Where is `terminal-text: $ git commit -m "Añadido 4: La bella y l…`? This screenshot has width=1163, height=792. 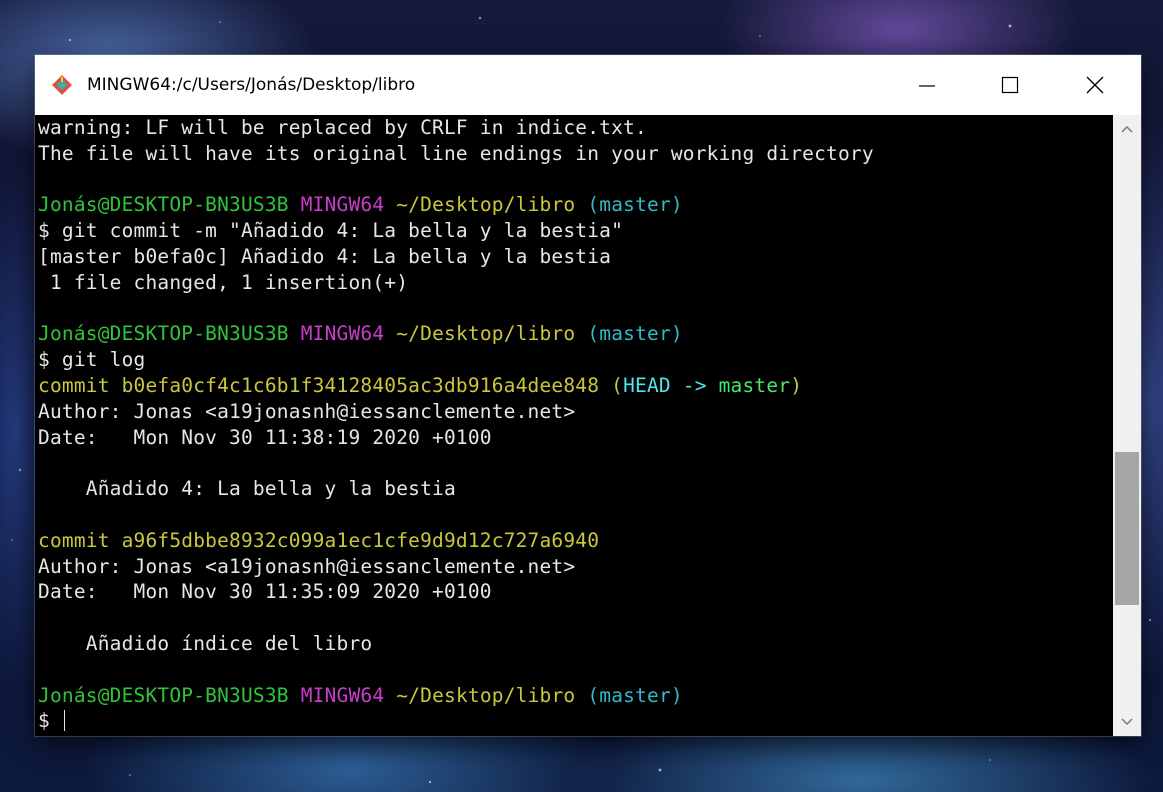
terminal-text: $ git commit -m "Añadido 4: La bella y l… is located at coordinates (331, 231).